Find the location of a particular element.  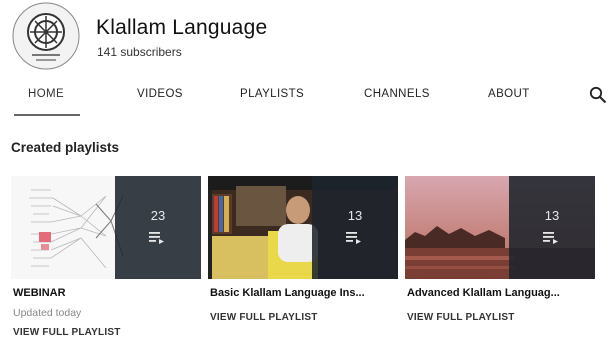

video-count: 23 is located at coordinates (158, 215).